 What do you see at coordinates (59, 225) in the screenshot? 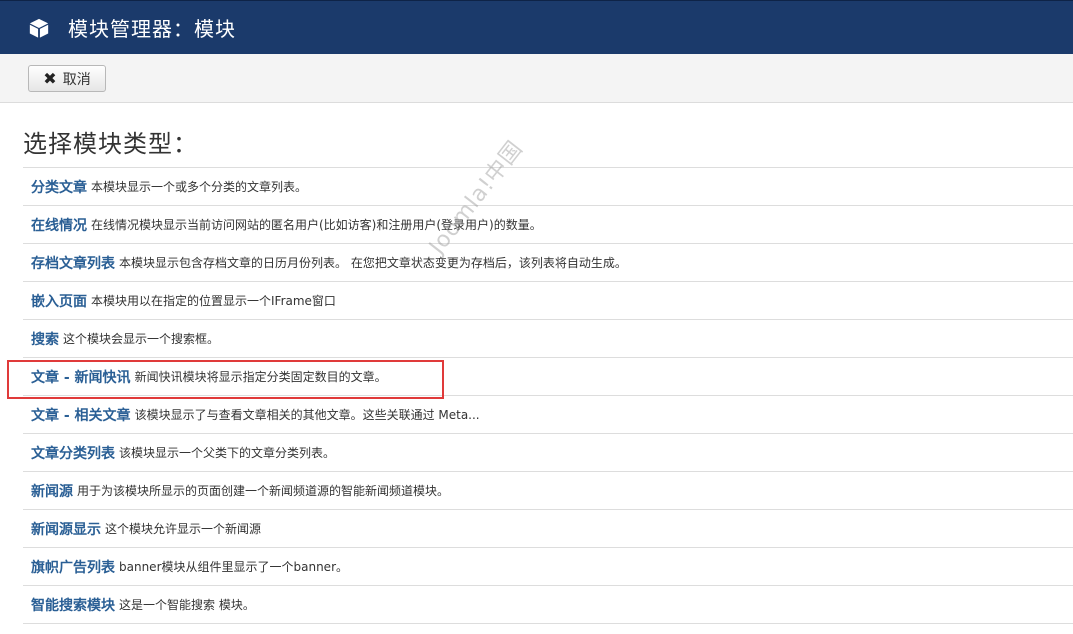
I see `module-link: 在线情况` at bounding box center [59, 225].